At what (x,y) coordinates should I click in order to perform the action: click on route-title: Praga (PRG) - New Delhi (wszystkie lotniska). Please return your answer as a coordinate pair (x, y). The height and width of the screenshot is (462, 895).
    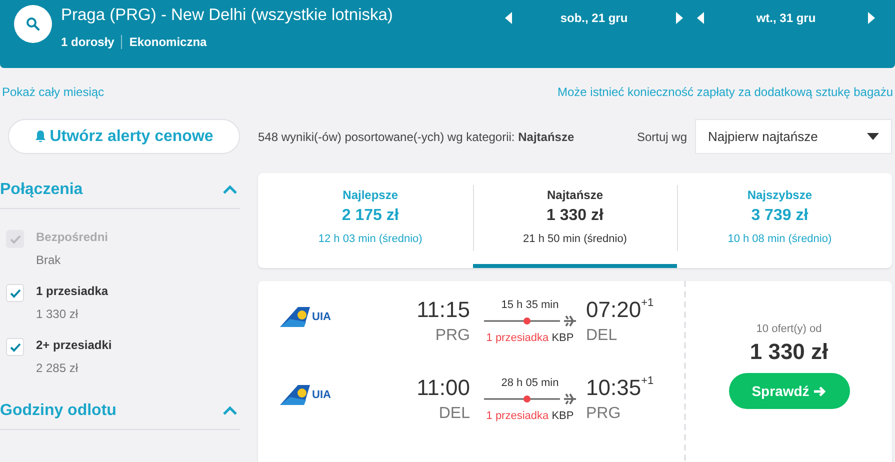
    Looking at the image, I should click on (227, 15).